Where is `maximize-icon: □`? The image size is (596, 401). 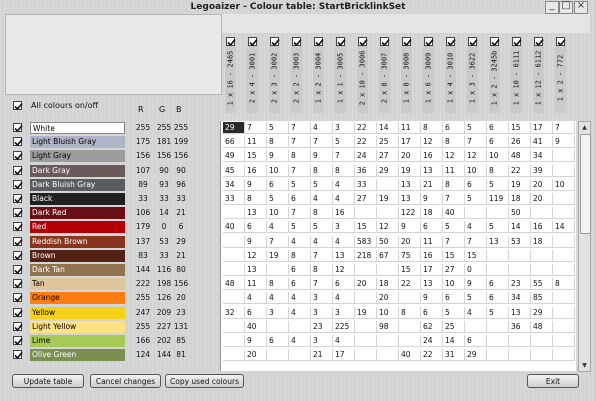 maximize-icon: □ is located at coordinates (566, 7).